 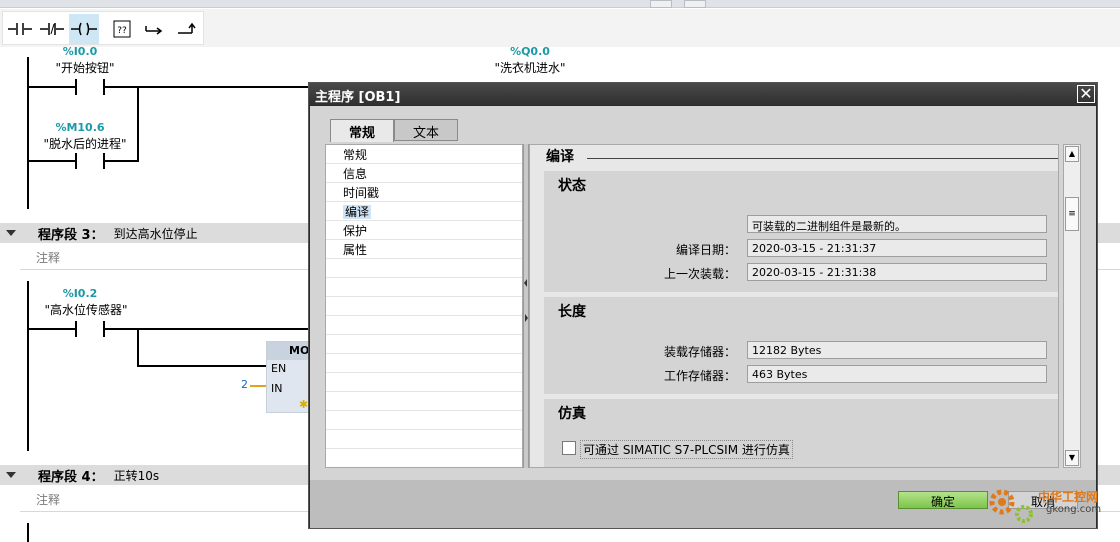 I want to click on gear-logo-icon, so click(x=1011, y=506).